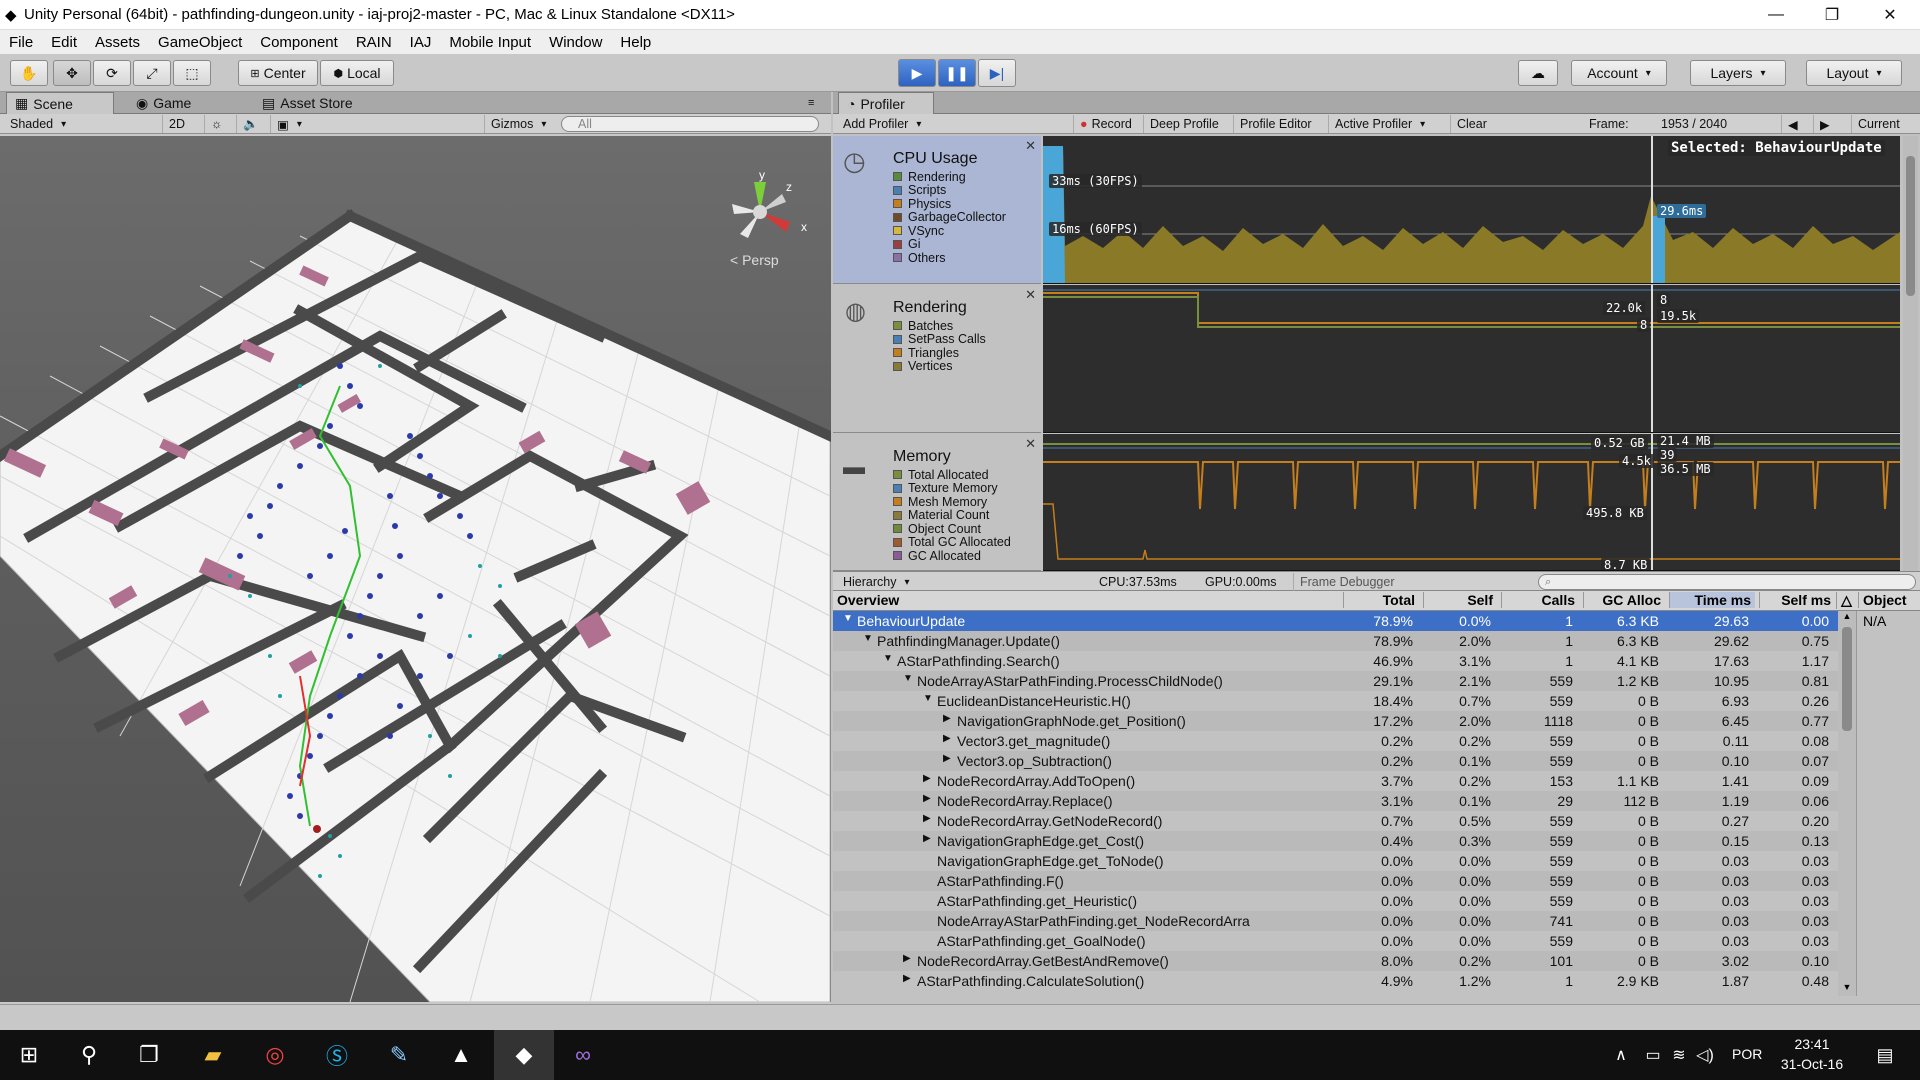  Describe the element at coordinates (518, 124) in the screenshot. I see `gizmos-dropdown: Gizmos` at that location.